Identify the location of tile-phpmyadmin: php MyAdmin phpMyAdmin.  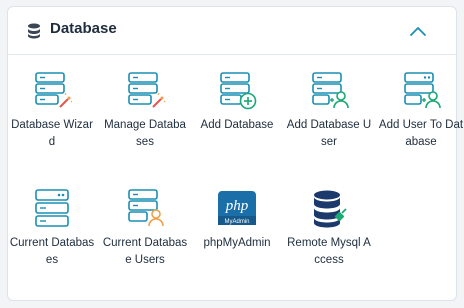
(237, 220).